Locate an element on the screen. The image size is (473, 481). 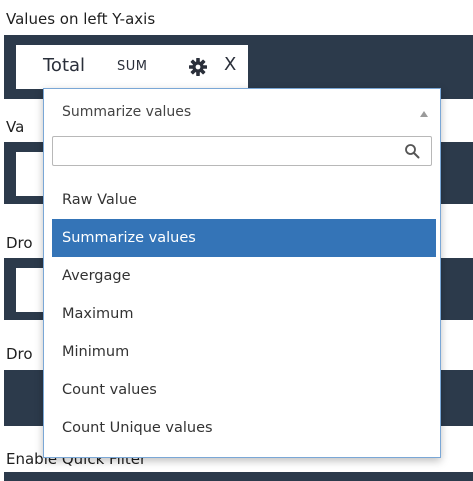
option-minimum: Minimum is located at coordinates (244, 352).